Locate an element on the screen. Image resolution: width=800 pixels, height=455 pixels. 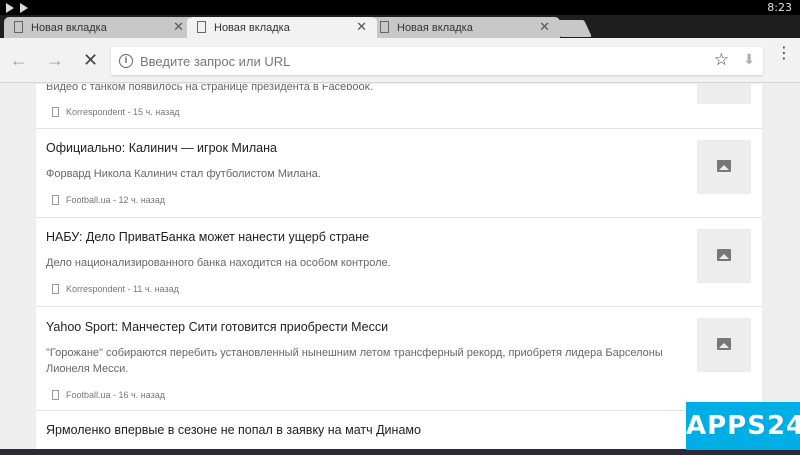
status-bar: 8:23 is located at coordinates (400, 7).